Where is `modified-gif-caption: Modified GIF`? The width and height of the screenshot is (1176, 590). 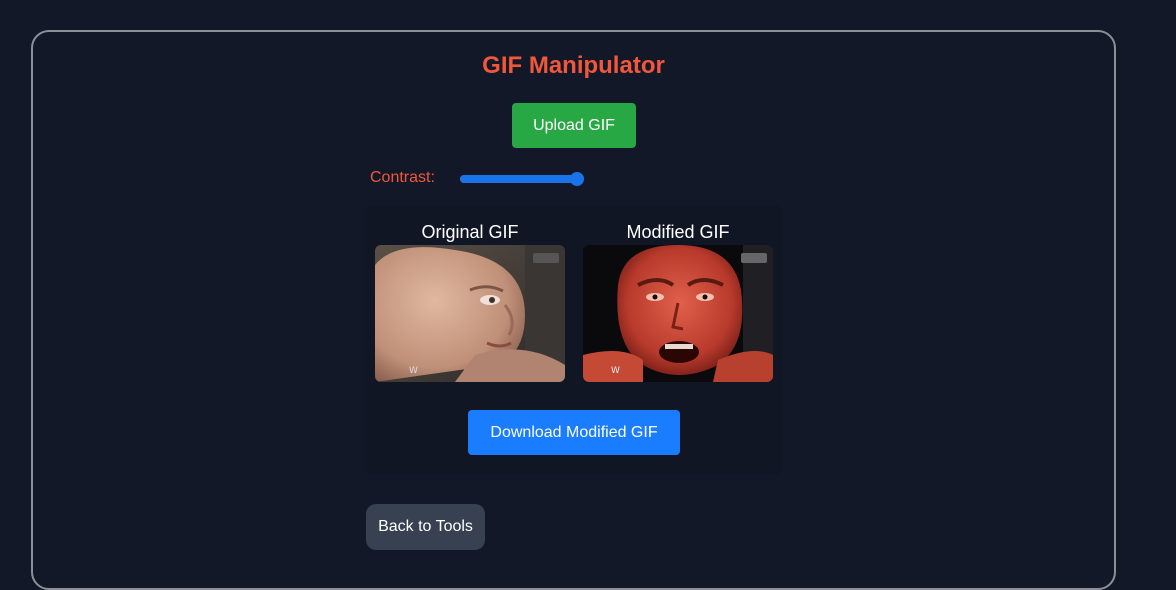 modified-gif-caption: Modified GIF is located at coordinates (678, 232).